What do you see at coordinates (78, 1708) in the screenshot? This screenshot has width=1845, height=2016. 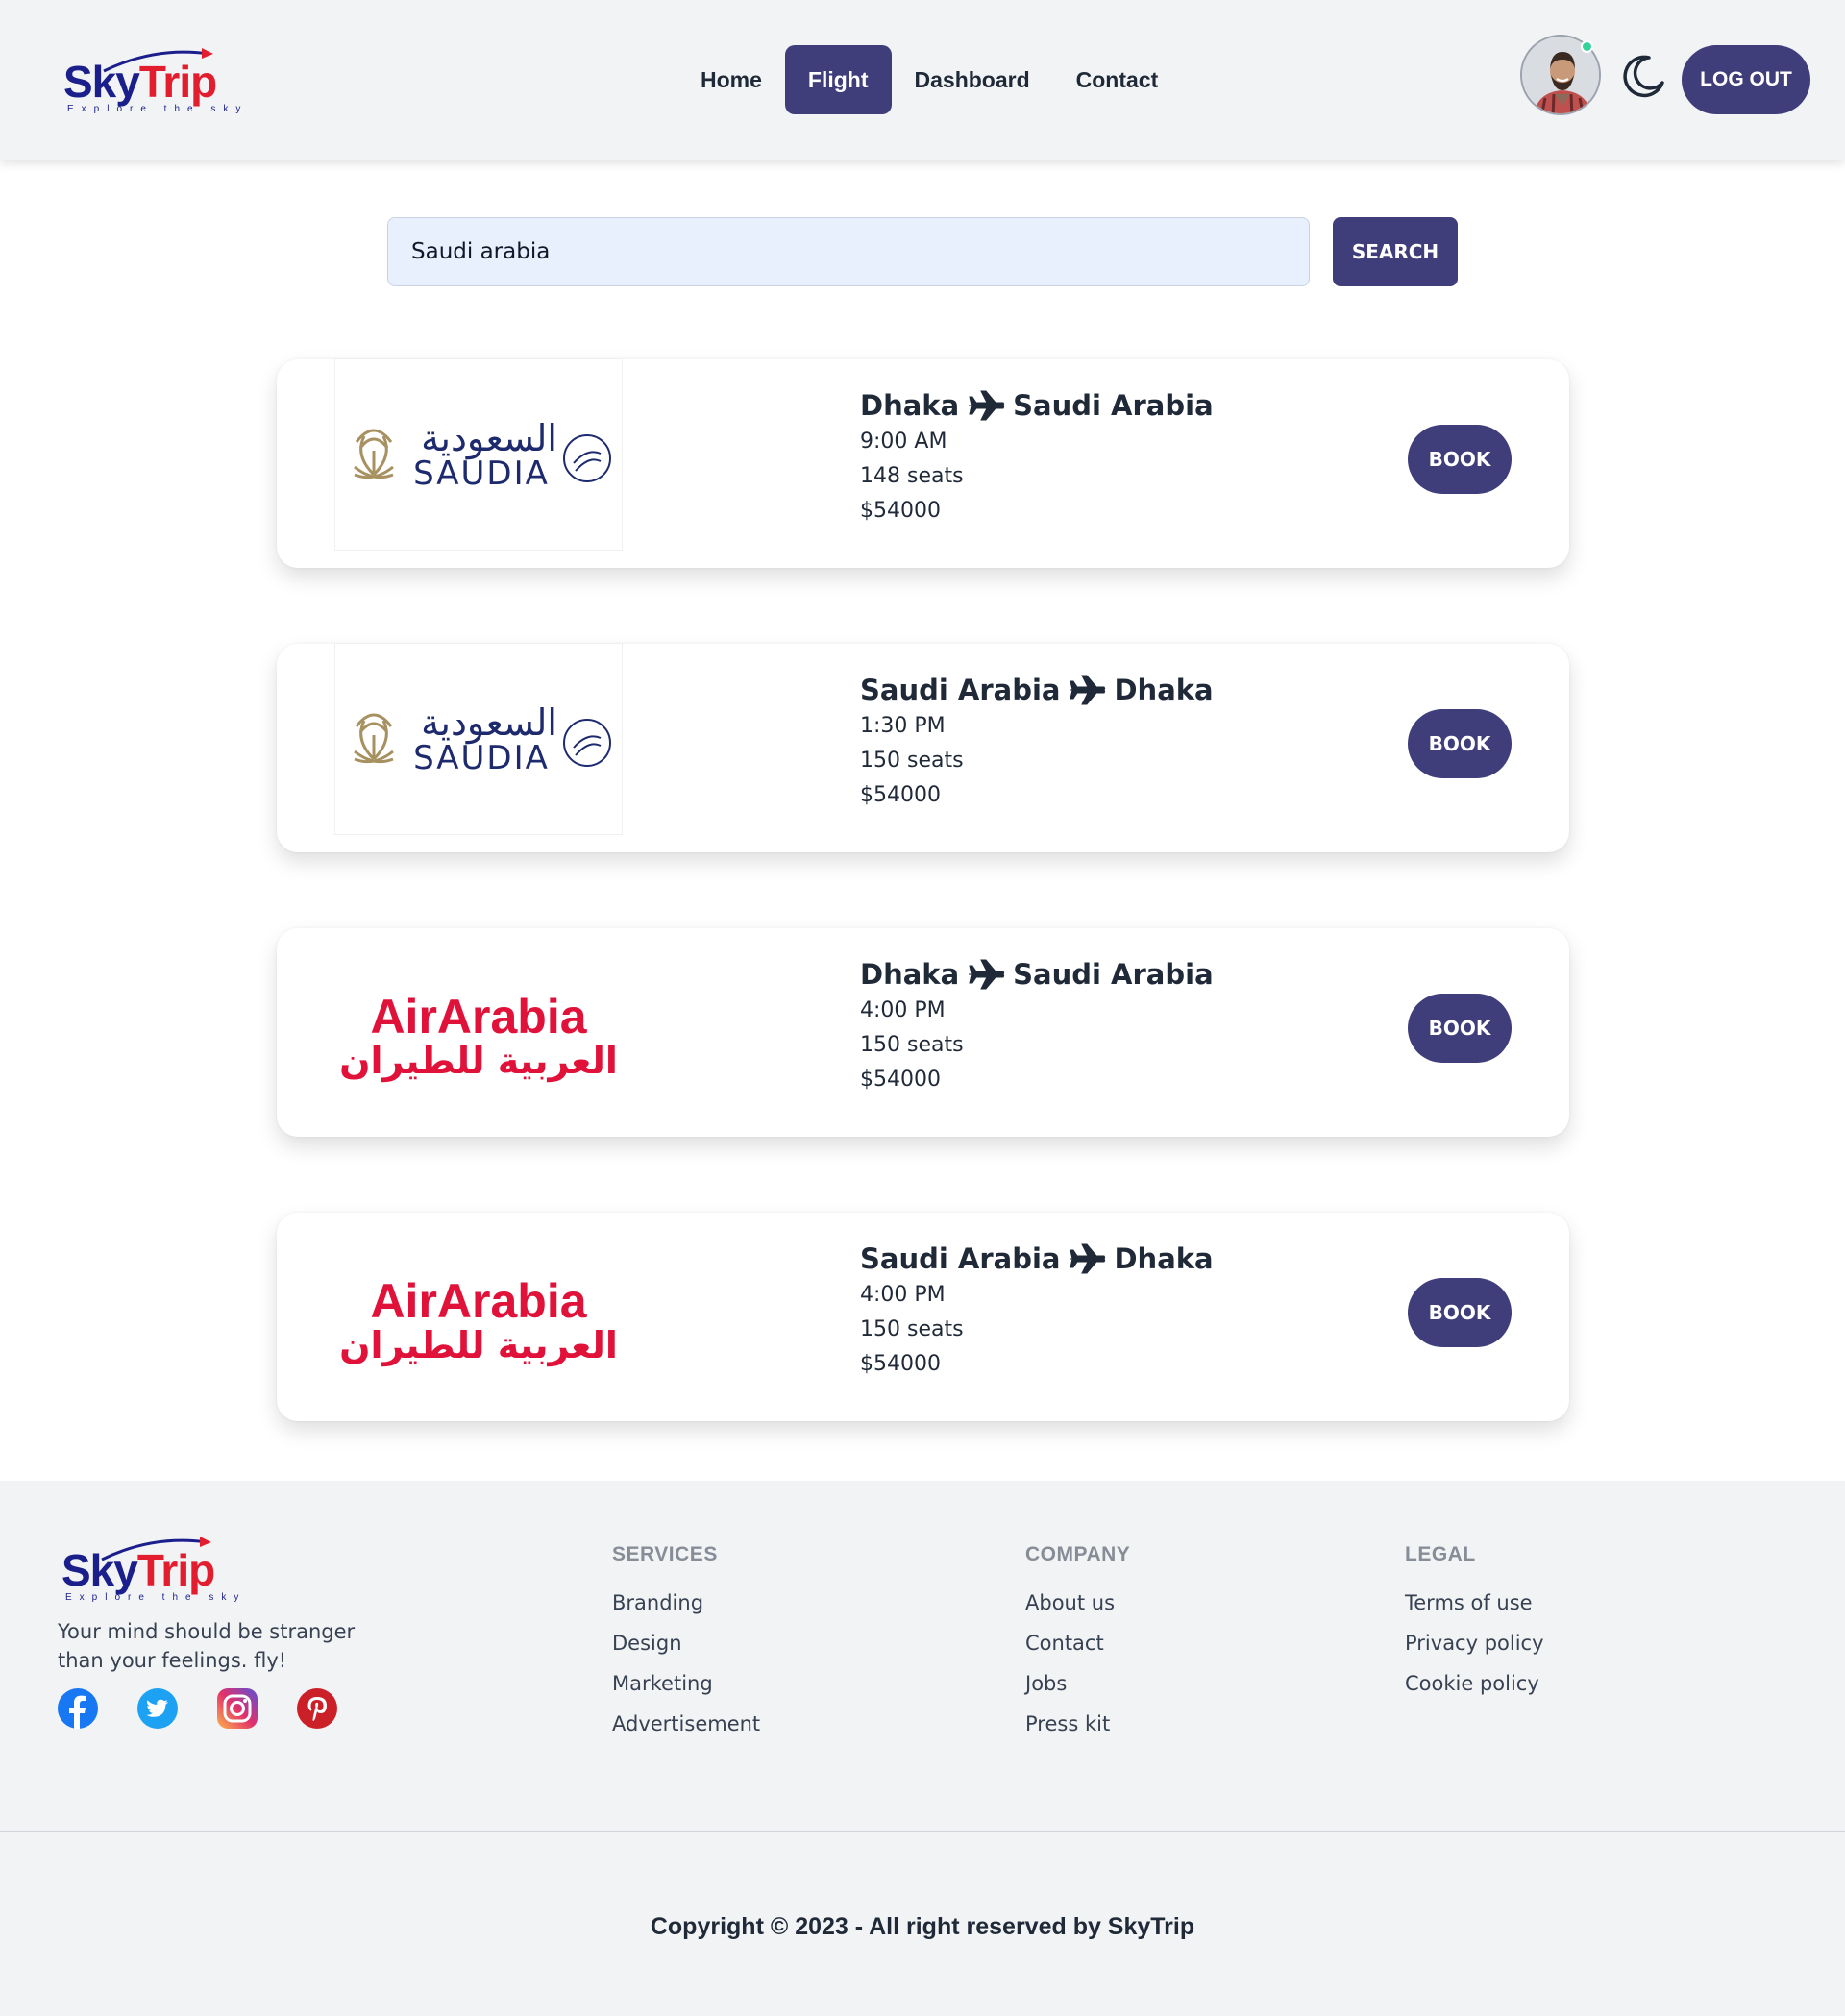 I see `facebook-icon` at bounding box center [78, 1708].